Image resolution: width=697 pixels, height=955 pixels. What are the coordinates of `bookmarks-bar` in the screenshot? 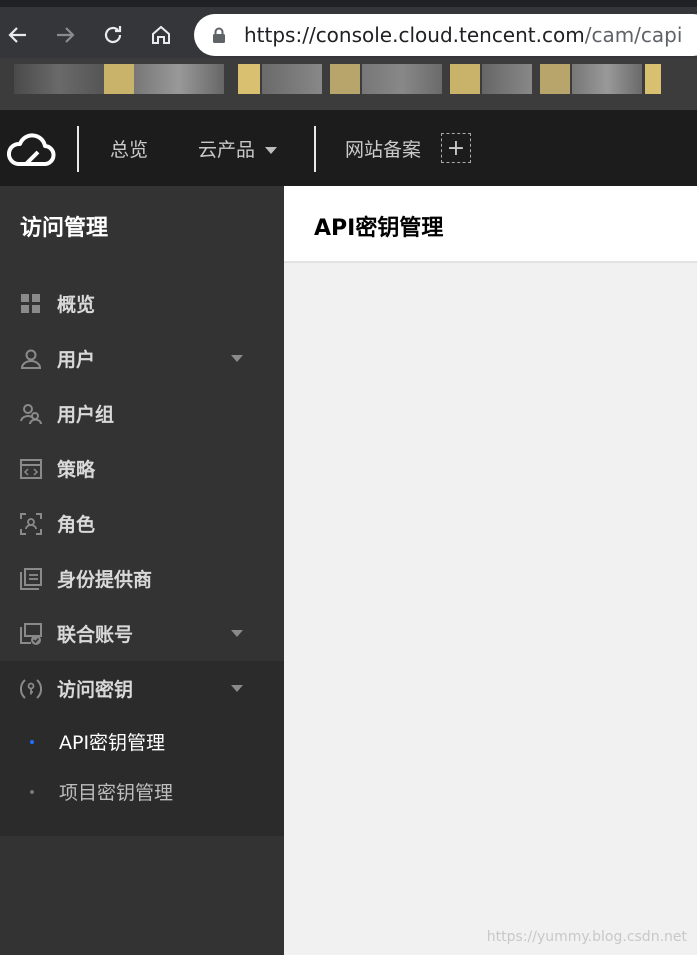 It's located at (348, 84).